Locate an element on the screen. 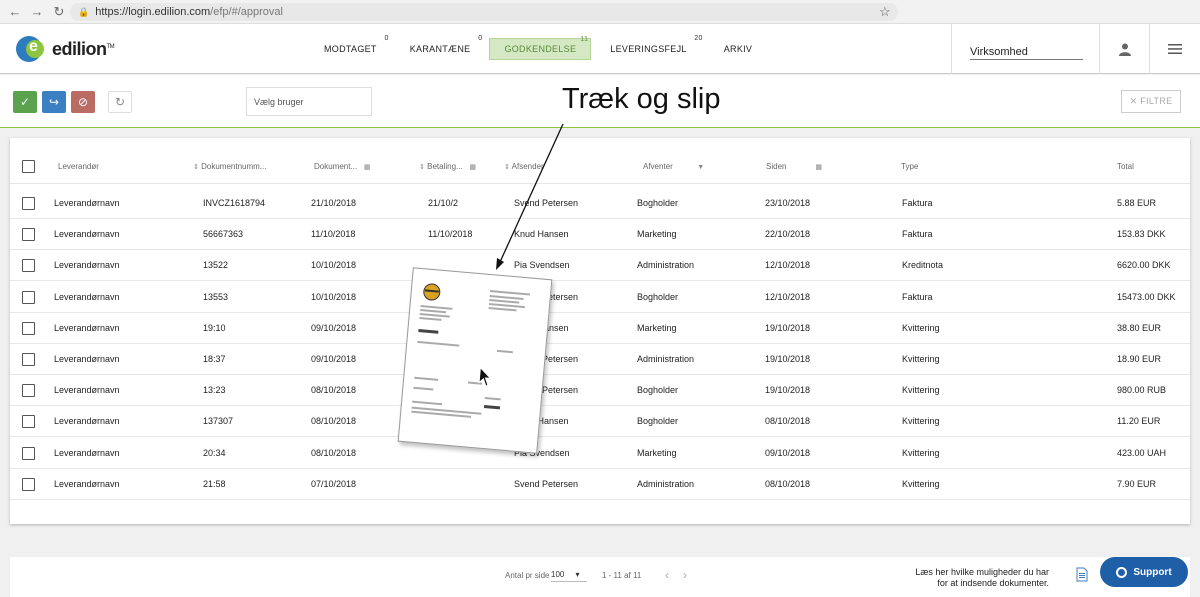 The width and height of the screenshot is (1200, 597). dropdown-caret-icon: ▾ is located at coordinates (577, 574).